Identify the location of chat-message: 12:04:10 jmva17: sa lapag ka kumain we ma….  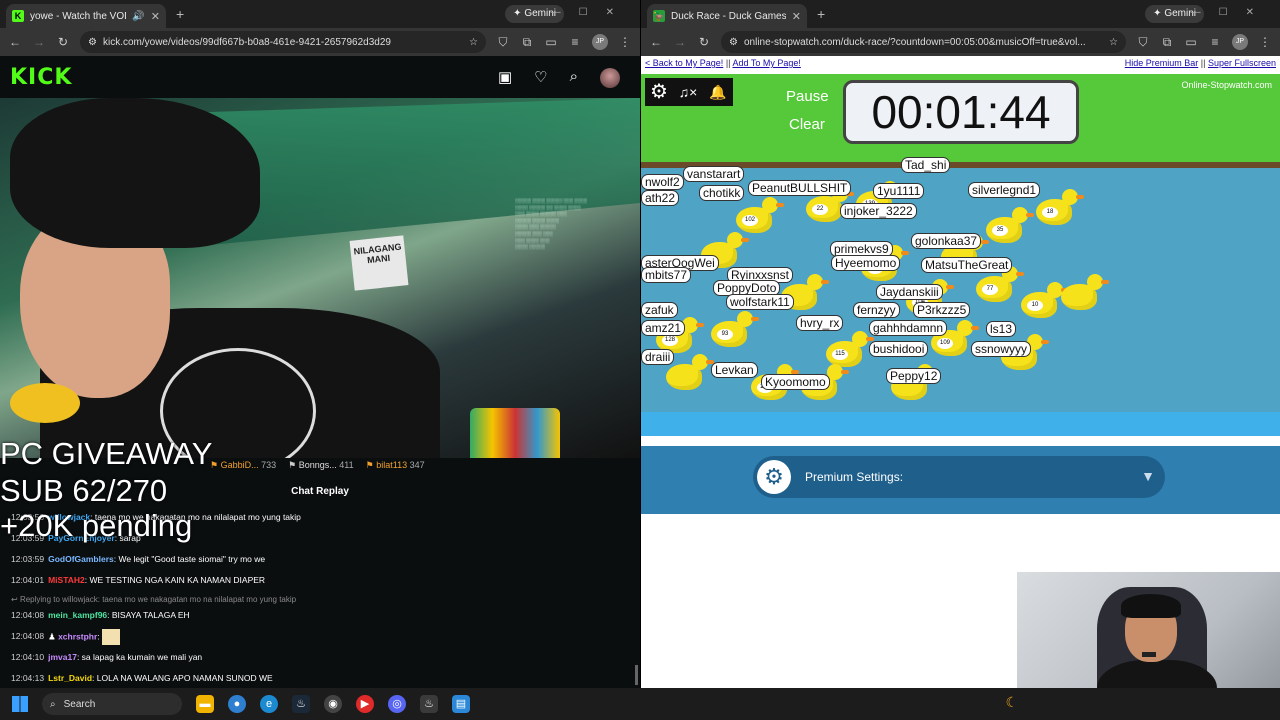
(107, 657).